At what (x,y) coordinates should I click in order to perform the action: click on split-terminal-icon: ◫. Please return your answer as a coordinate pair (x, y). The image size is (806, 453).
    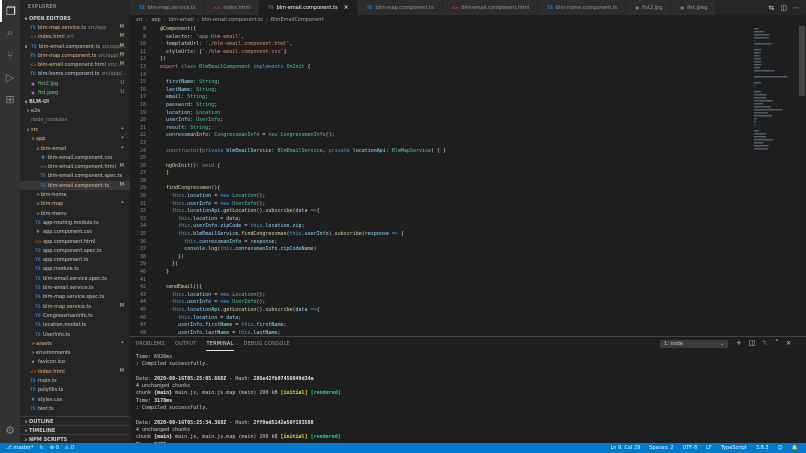
    Looking at the image, I should click on (752, 343).